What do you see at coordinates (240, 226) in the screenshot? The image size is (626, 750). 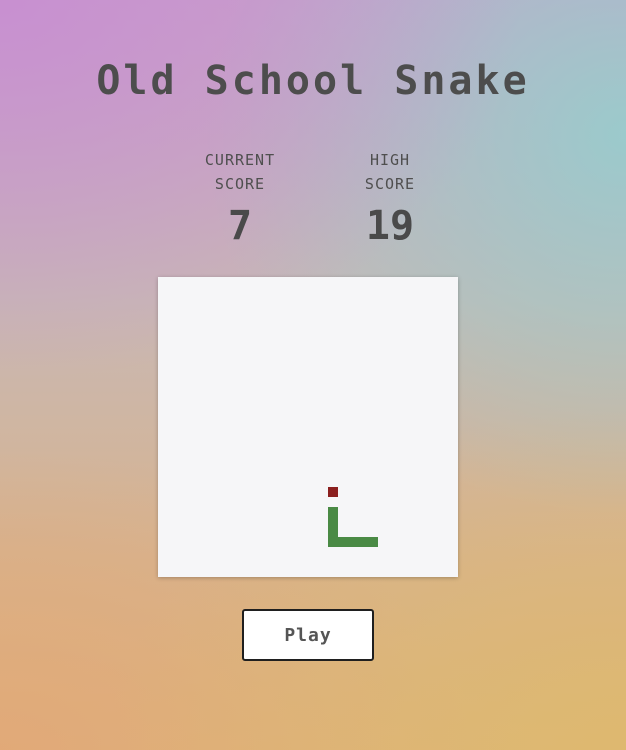 I see `current-score-value: 7` at bounding box center [240, 226].